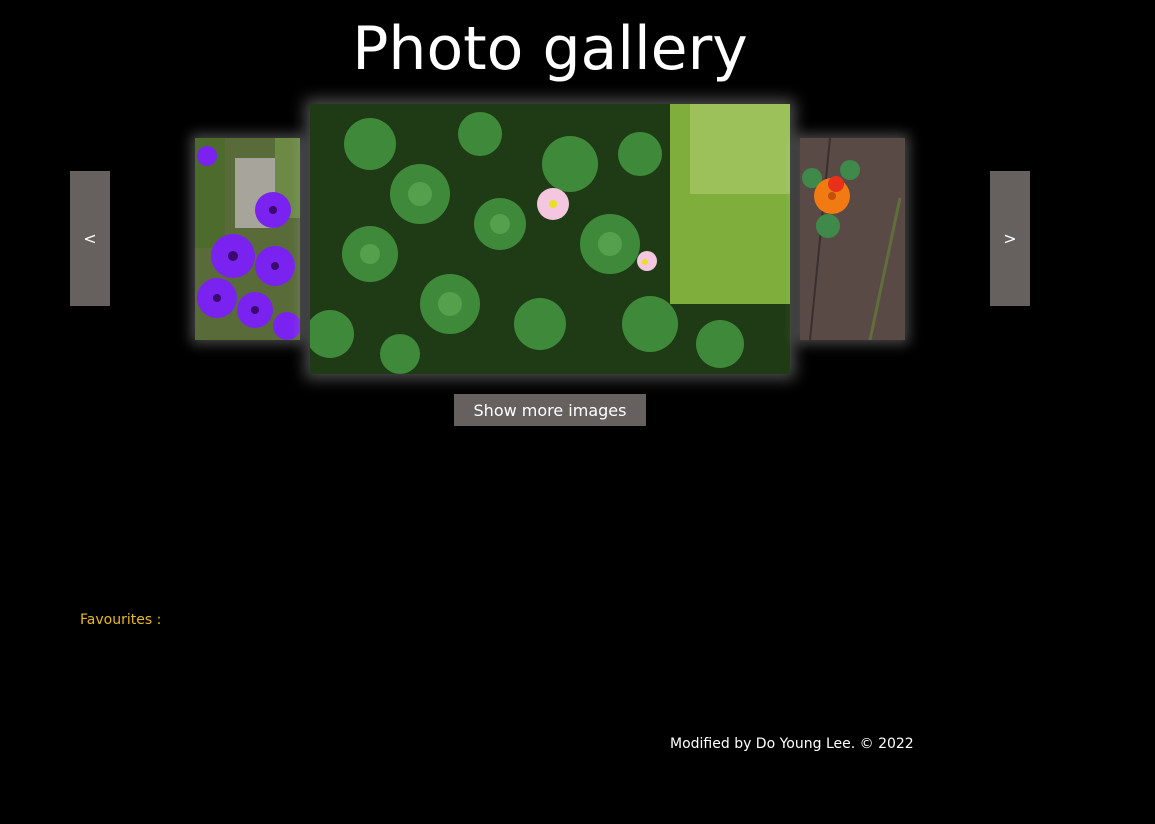  I want to click on clover-image, so click(550, 239).